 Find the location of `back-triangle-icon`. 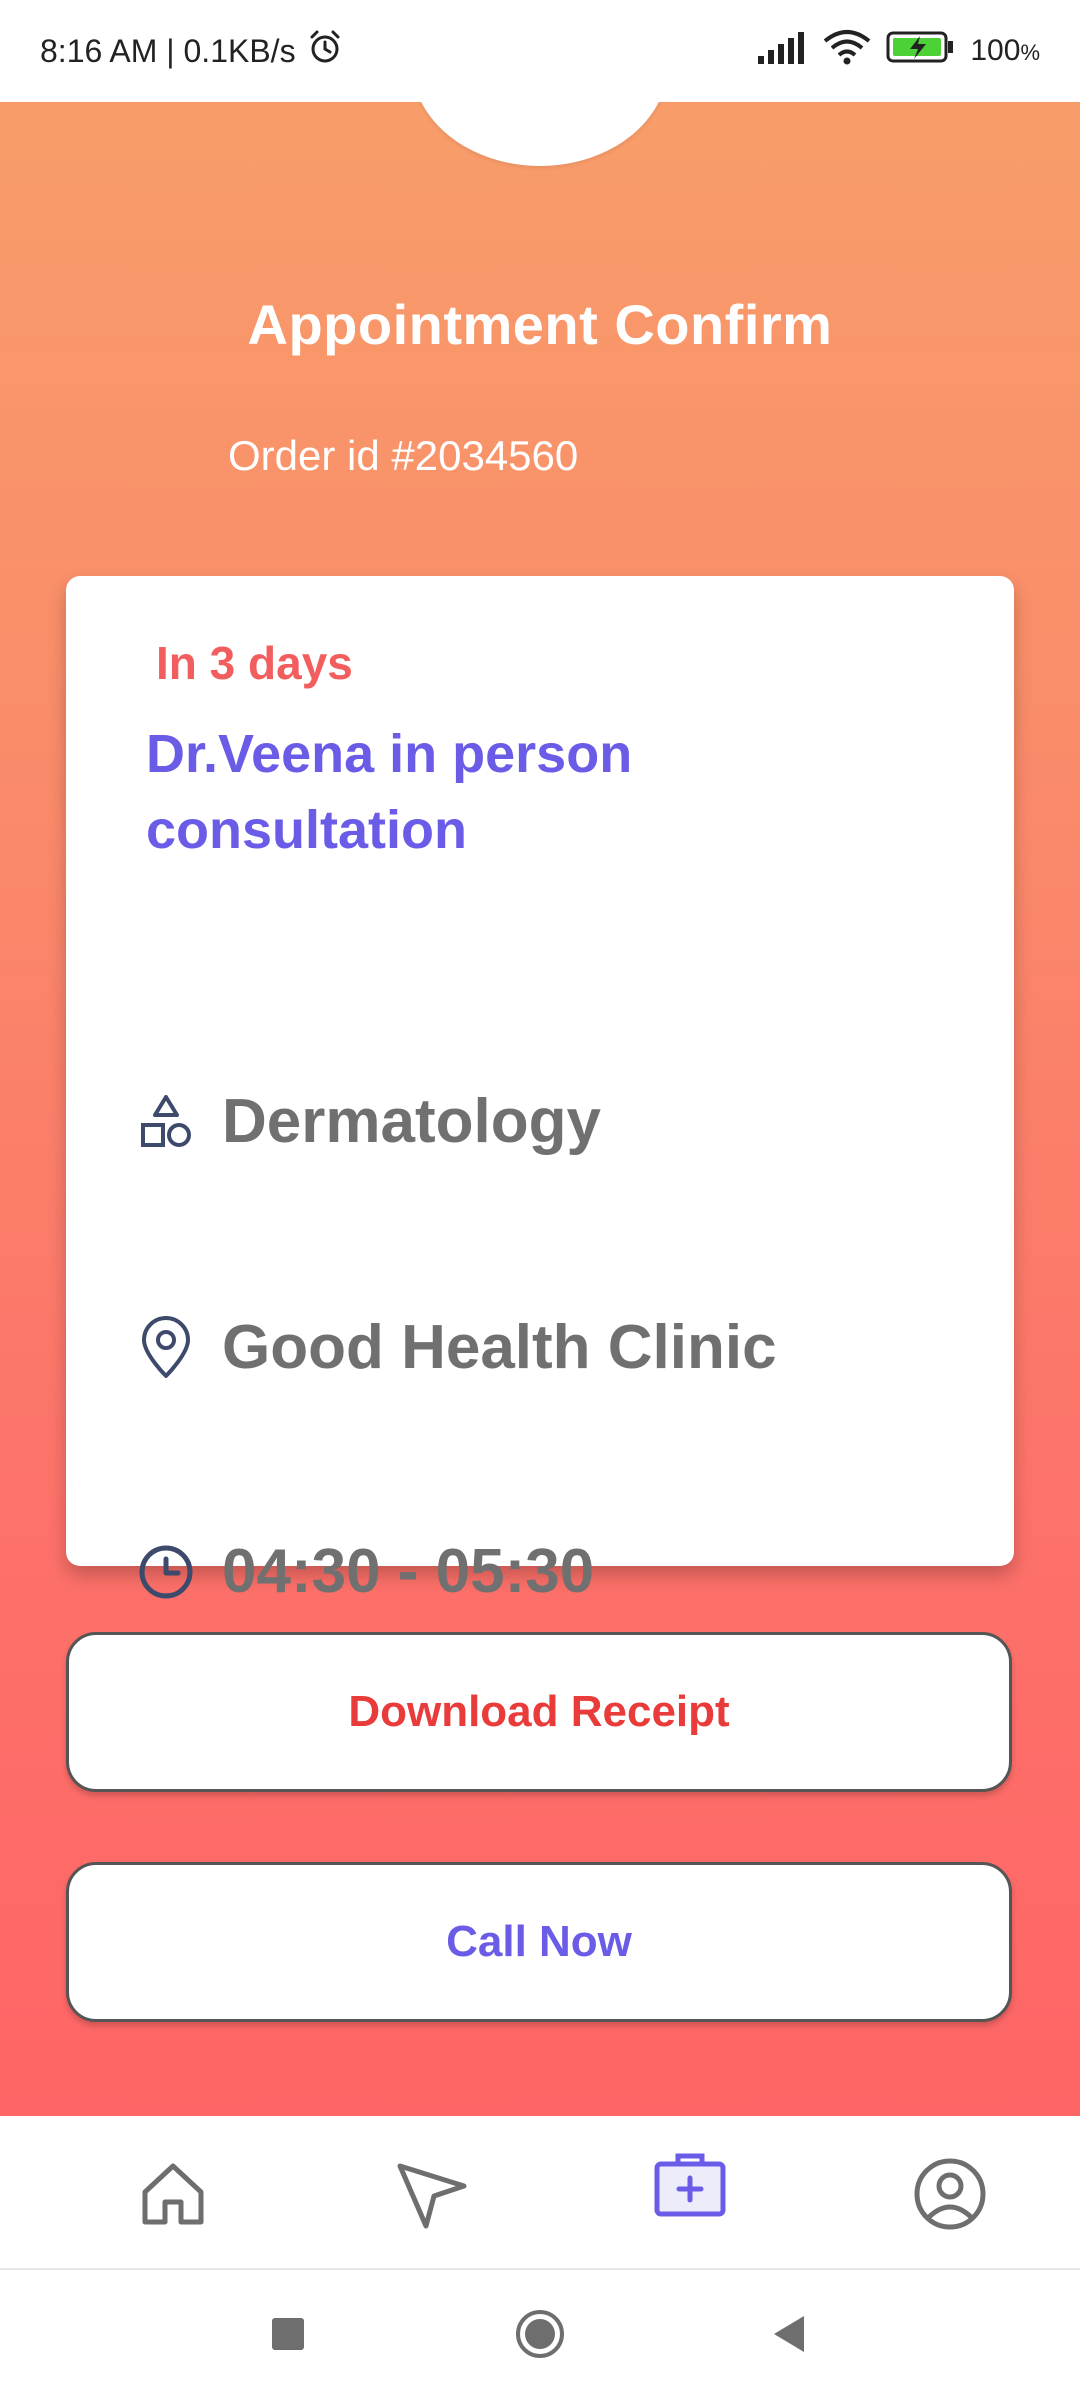

back-triangle-icon is located at coordinates (790, 2336).